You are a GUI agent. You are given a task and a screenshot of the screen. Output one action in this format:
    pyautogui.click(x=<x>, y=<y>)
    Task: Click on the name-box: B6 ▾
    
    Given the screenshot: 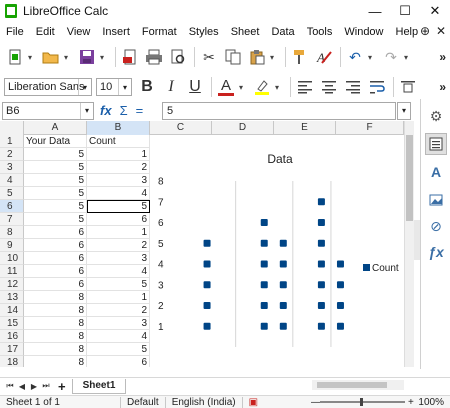 What is the action you would take?
    pyautogui.click(x=48, y=111)
    